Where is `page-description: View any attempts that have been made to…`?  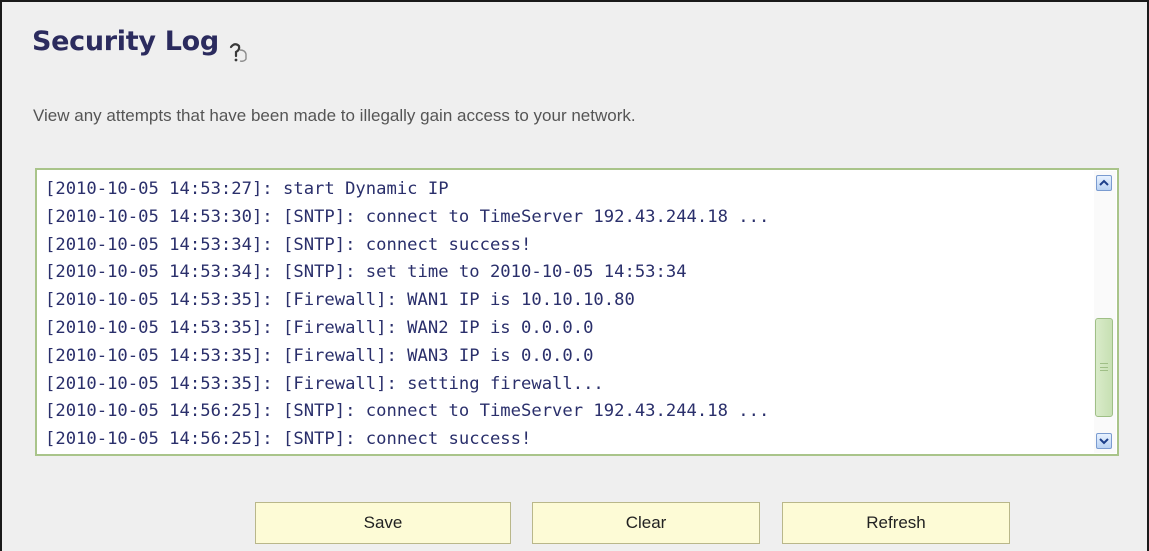 page-description: View any attempts that have been made to… is located at coordinates (334, 115).